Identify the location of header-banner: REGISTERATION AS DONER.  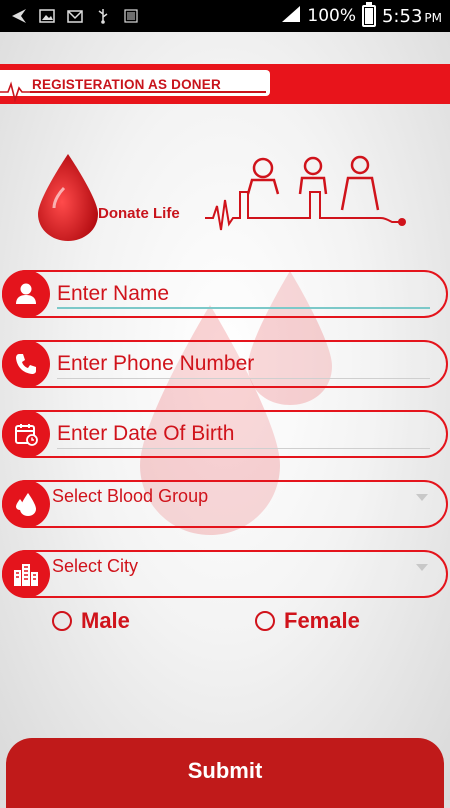
(225, 84).